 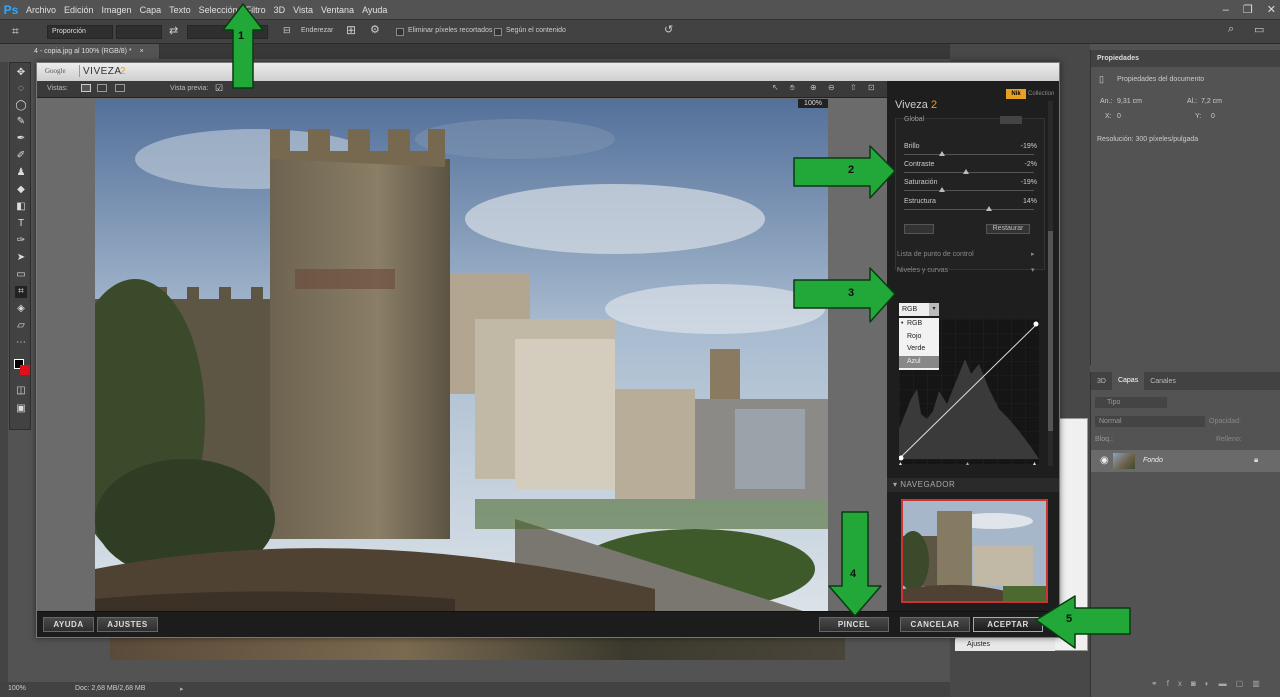 I want to click on annotation-label-2: 2, so click(x=851, y=170).